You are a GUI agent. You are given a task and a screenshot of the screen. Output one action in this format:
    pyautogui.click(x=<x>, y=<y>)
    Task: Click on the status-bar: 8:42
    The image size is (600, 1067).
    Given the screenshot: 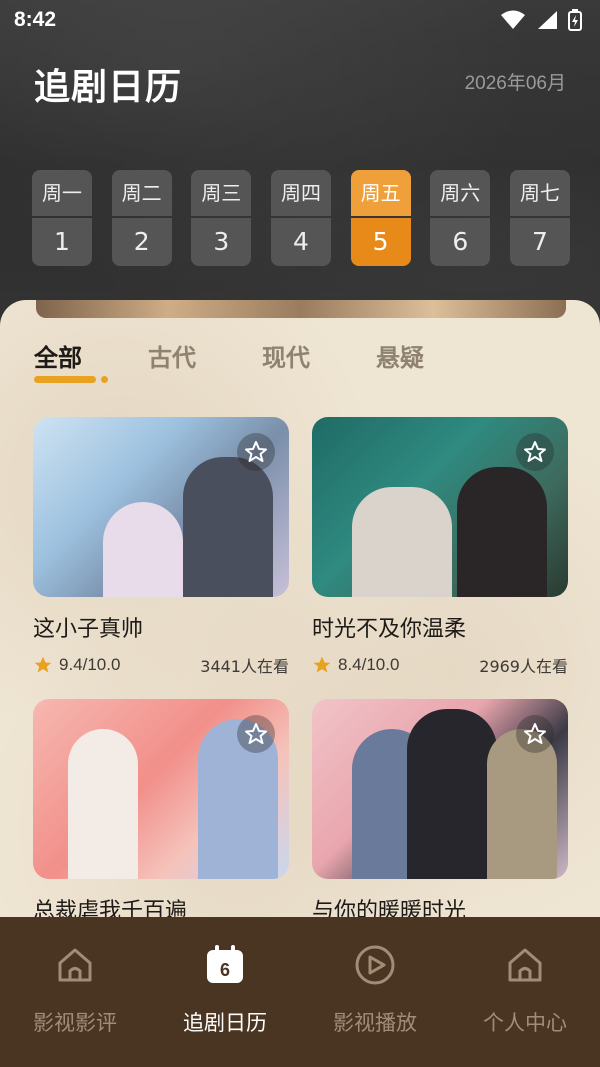 What is the action you would take?
    pyautogui.click(x=300, y=20)
    